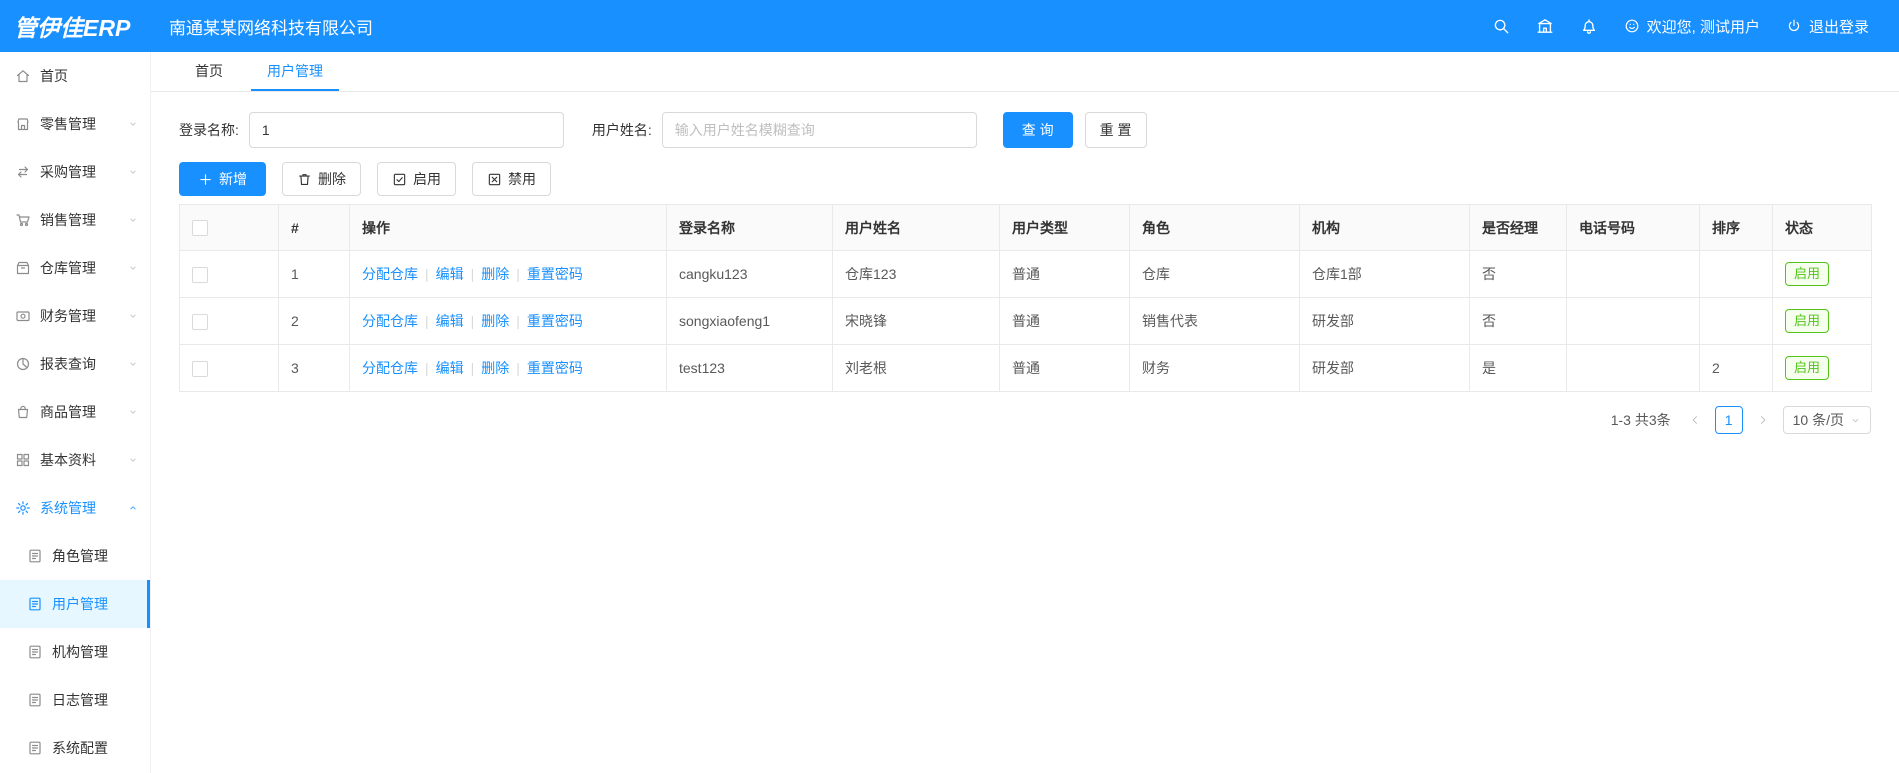 The width and height of the screenshot is (1899, 773). What do you see at coordinates (1794, 26) in the screenshot?
I see `power-icon` at bounding box center [1794, 26].